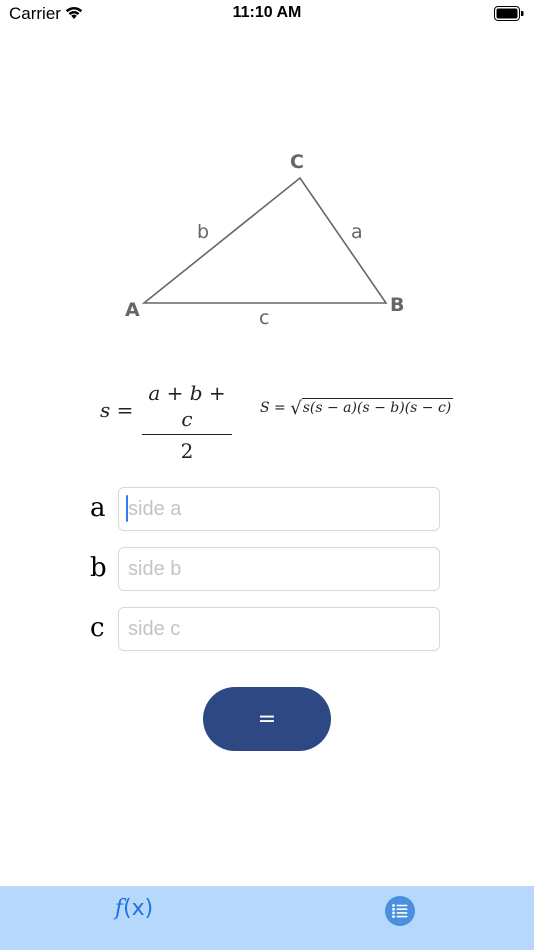 Image resolution: width=534 pixels, height=950 pixels. I want to click on formula-s-lhs: s =, so click(117, 410).